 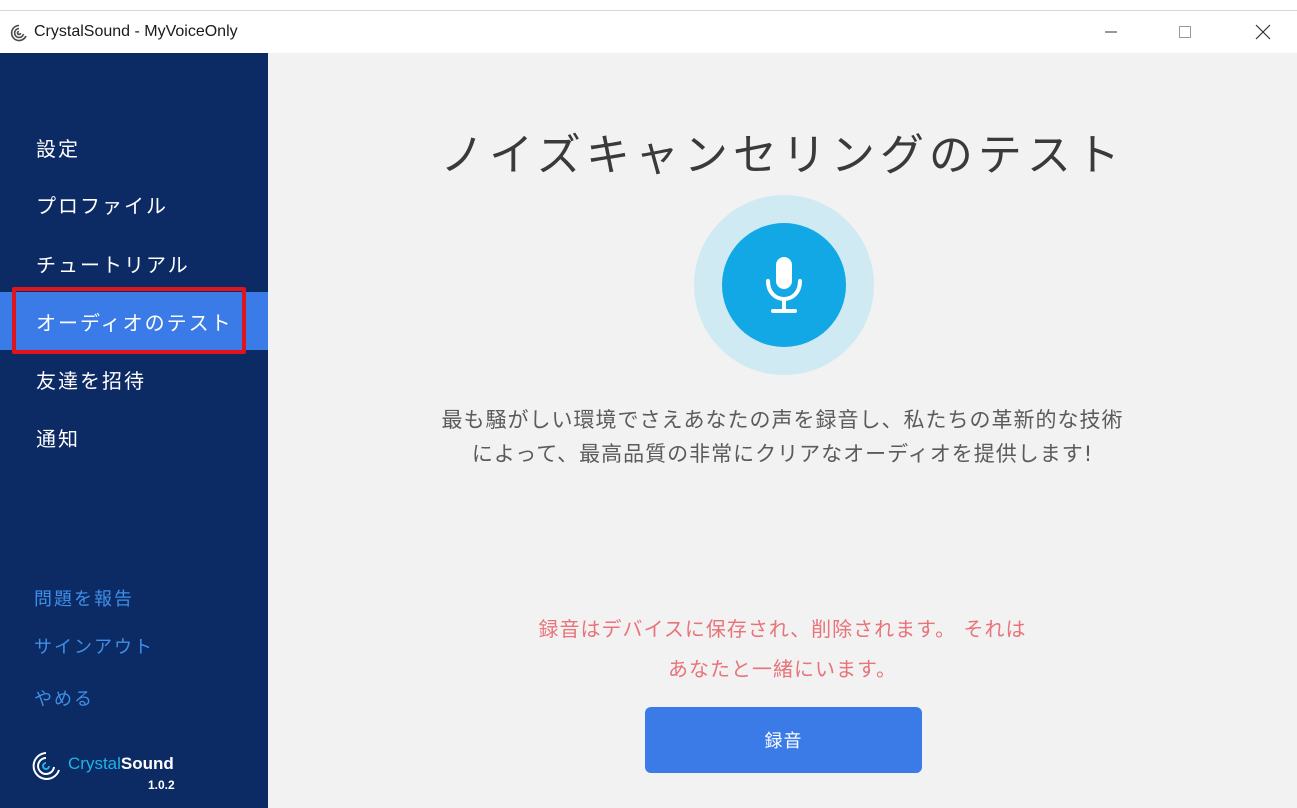 I want to click on report-issue-link: 問題を報告, so click(x=84, y=598).